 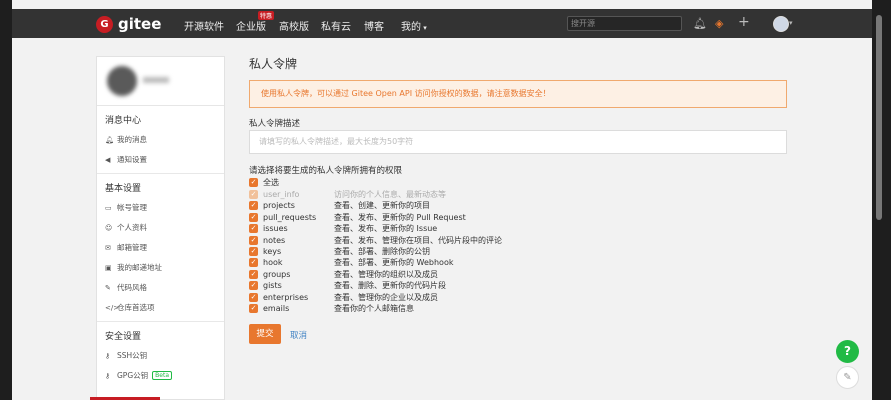 What do you see at coordinates (133, 375) in the screenshot?
I see `sidebar-item-label: GPG公钥` at bounding box center [133, 375].